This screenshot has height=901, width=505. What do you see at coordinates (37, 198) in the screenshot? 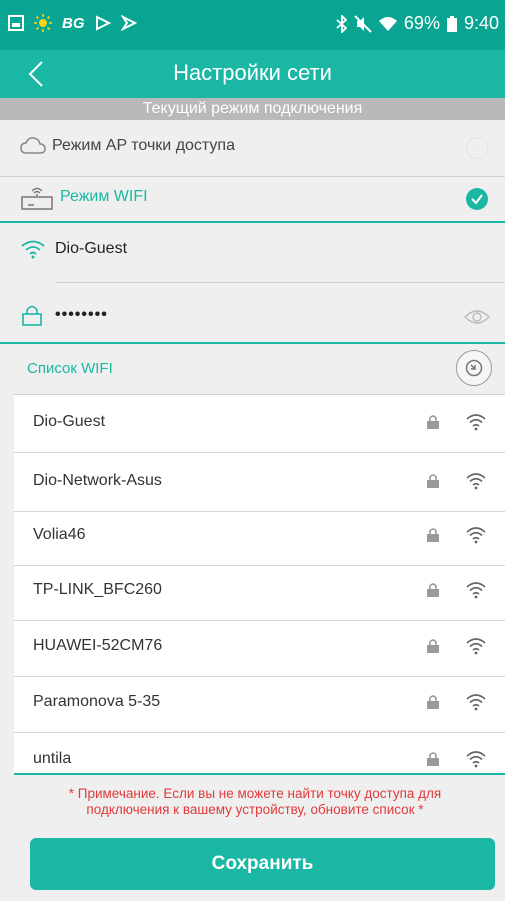
I see `router-icon` at bounding box center [37, 198].